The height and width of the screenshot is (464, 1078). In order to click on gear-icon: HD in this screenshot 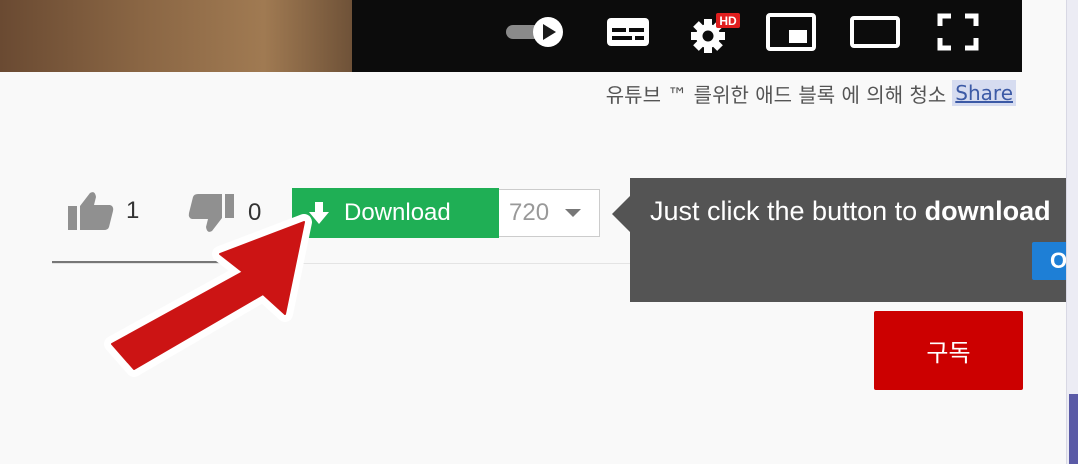, I will do `click(715, 33)`.